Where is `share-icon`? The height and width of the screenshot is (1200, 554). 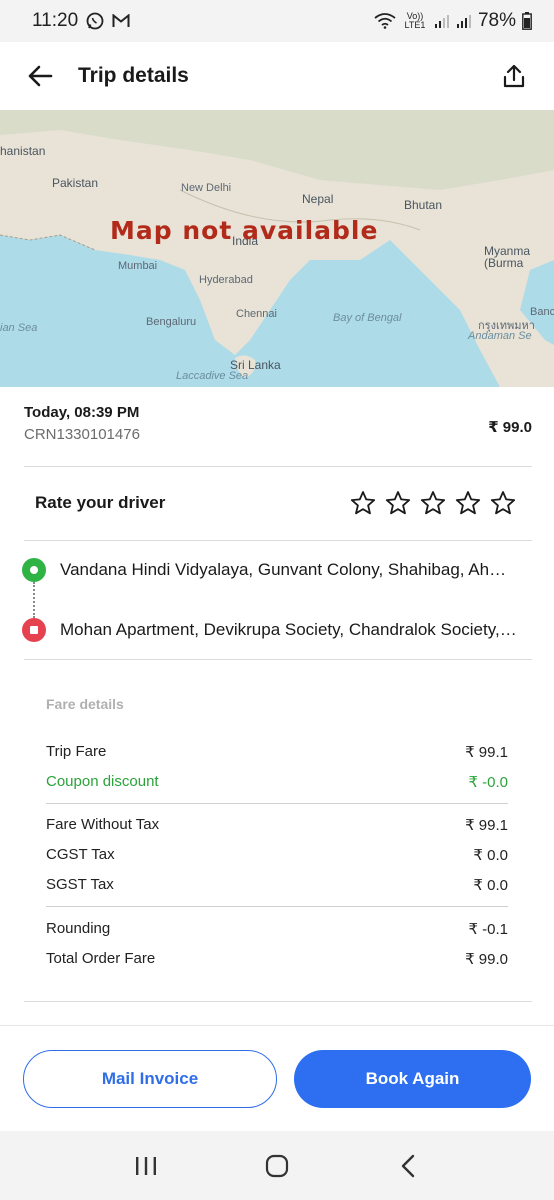
share-icon is located at coordinates (514, 76).